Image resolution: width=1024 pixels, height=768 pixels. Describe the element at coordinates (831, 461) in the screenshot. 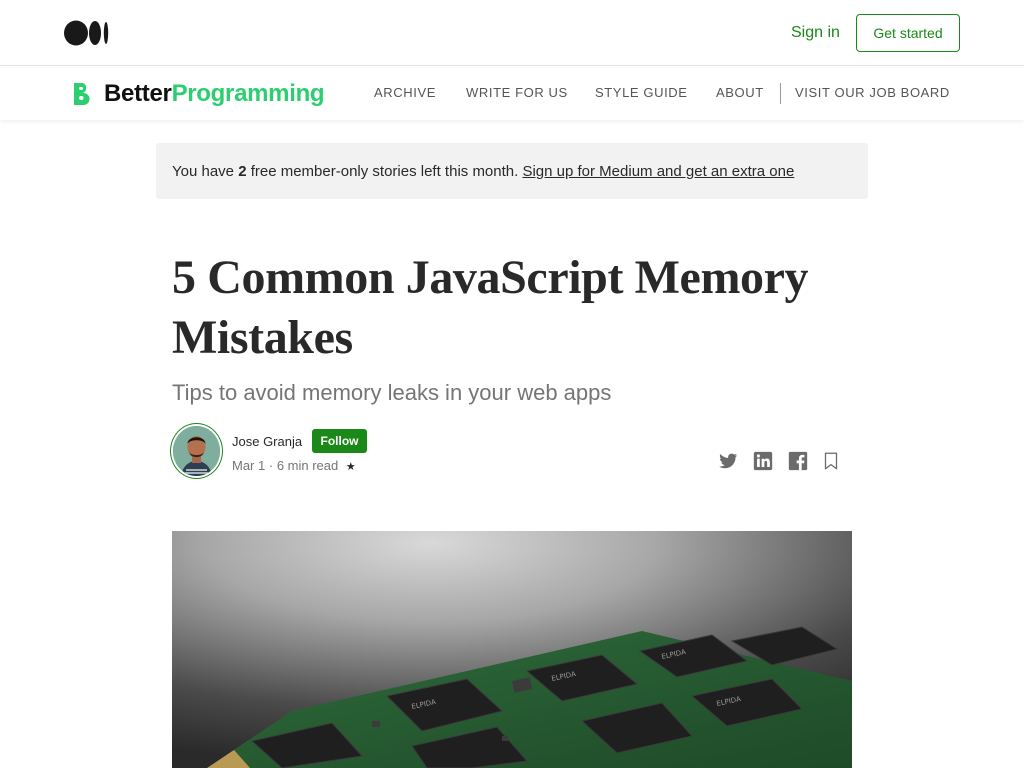

I see `bookmark-icon` at that location.